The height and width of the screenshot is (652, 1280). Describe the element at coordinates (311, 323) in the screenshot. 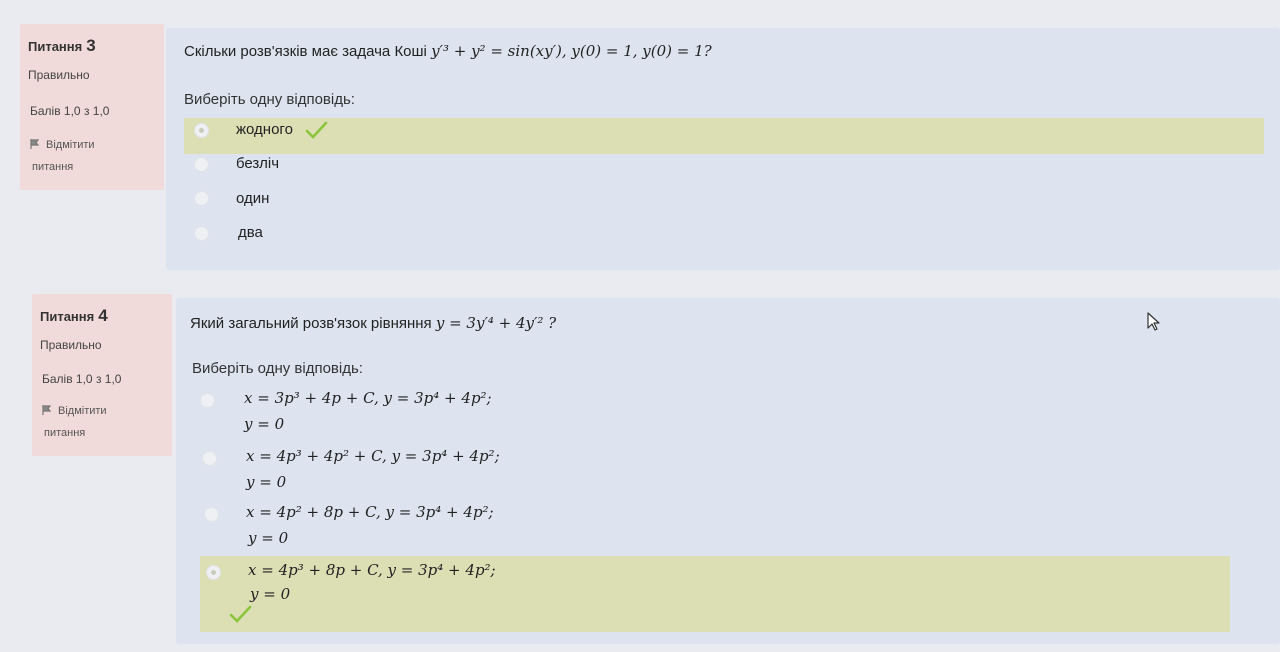

I see `q4-question-prefix: Який загальний розв'язок рівняння` at that location.